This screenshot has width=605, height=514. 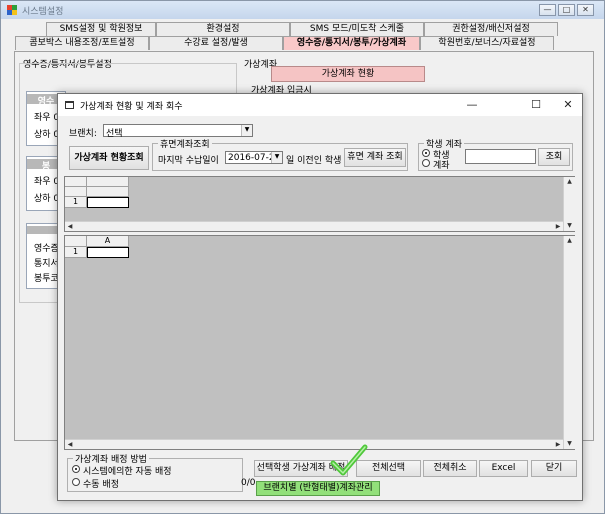 What do you see at coordinates (348, 74) in the screenshot?
I see `virtual-status-button: 가상계좌 현황` at bounding box center [348, 74].